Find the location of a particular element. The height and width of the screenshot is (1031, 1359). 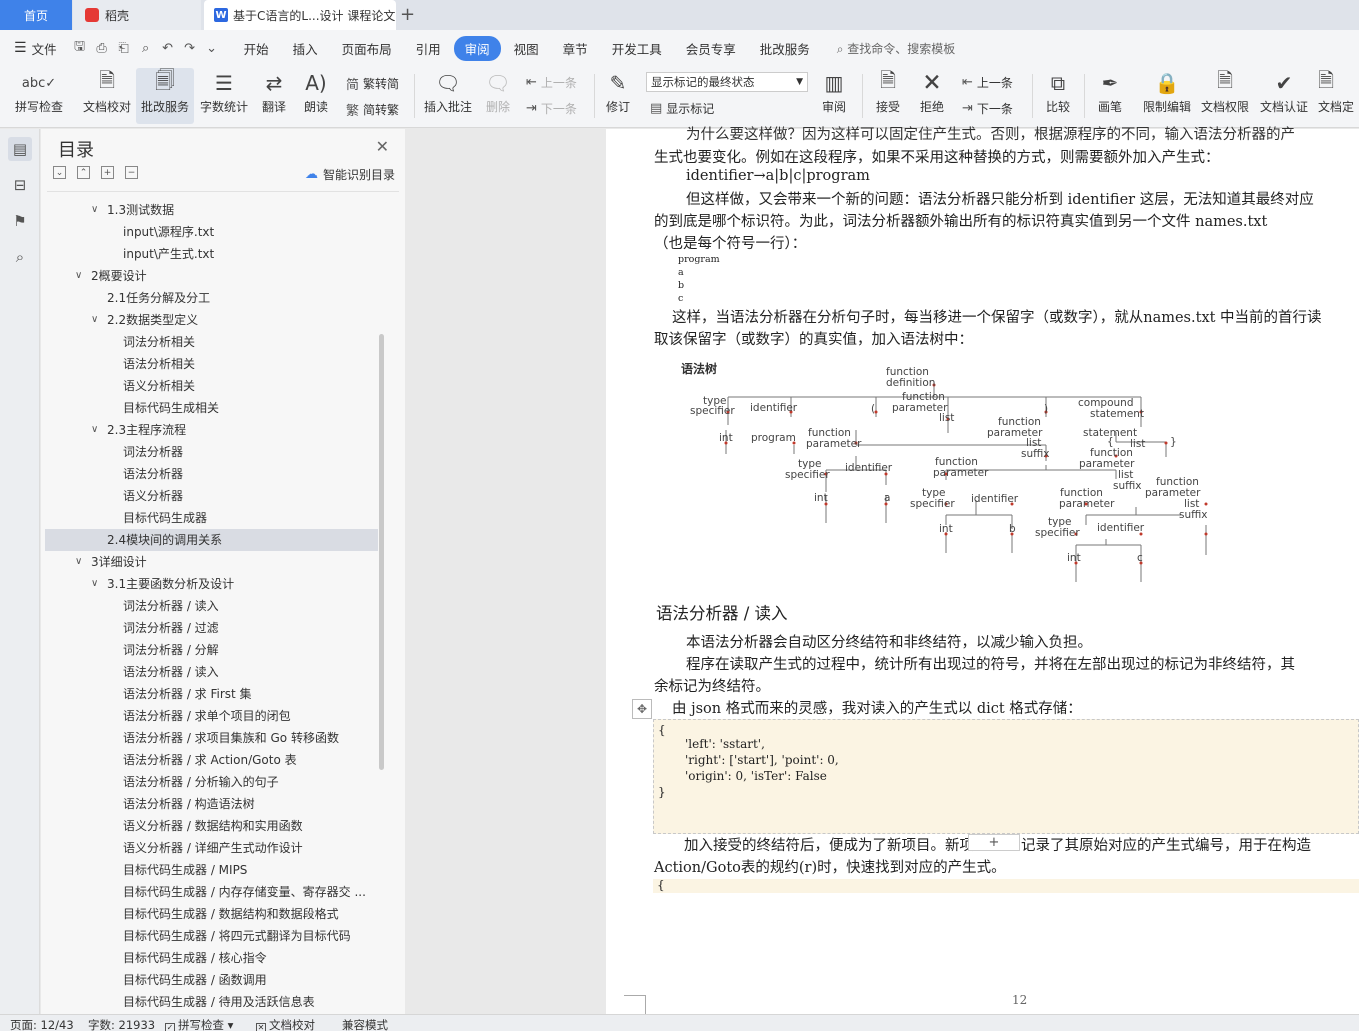

toc-pane-icon: ▤ is located at coordinates (20, 149).